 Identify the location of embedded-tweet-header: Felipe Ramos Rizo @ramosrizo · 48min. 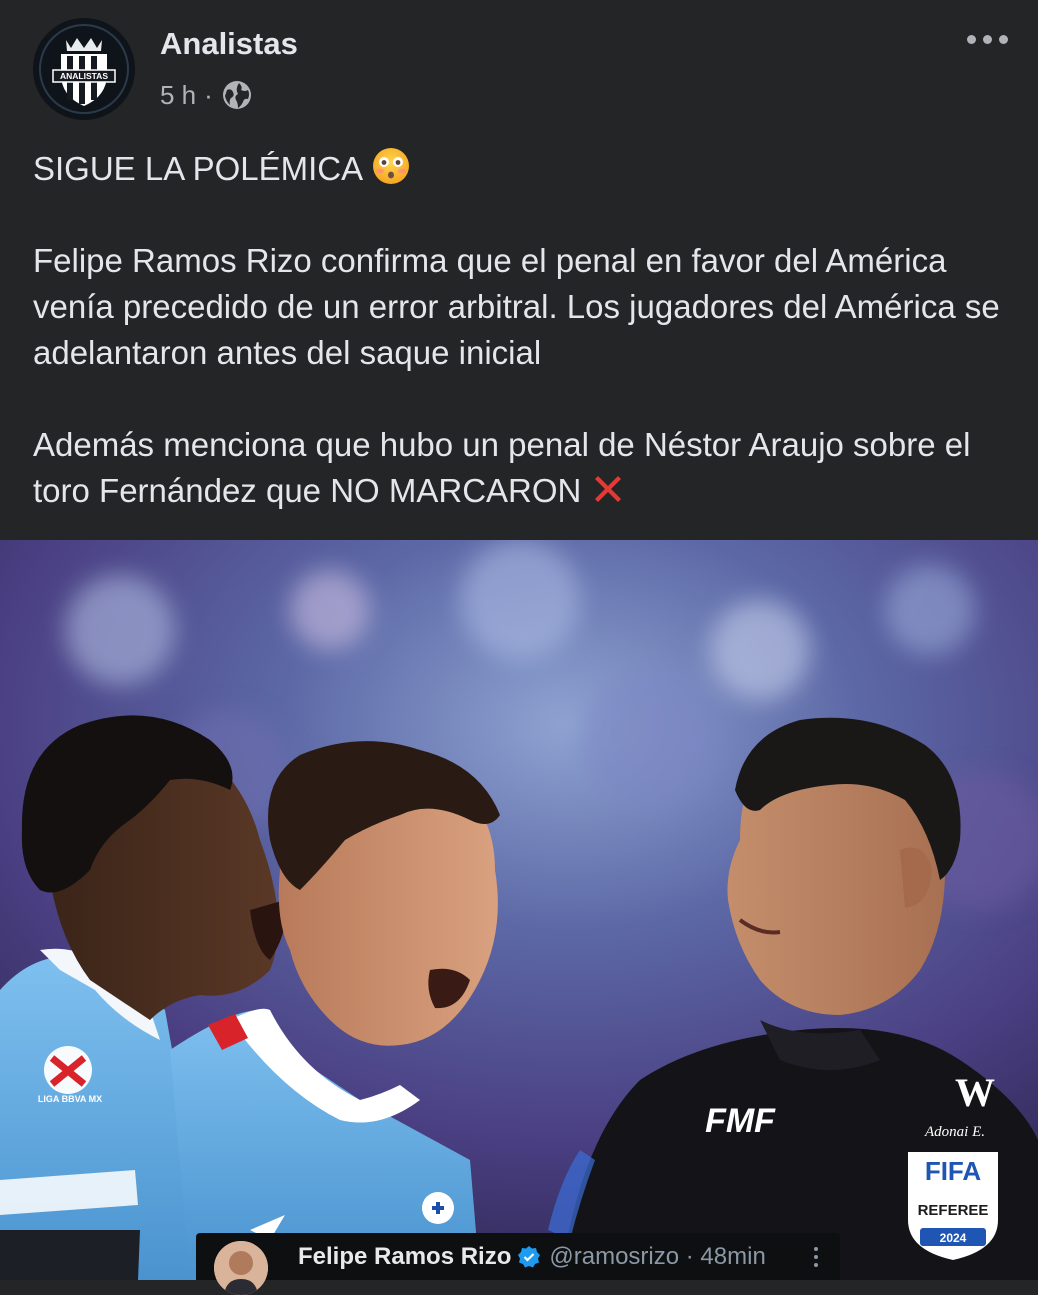
(518, 1264).